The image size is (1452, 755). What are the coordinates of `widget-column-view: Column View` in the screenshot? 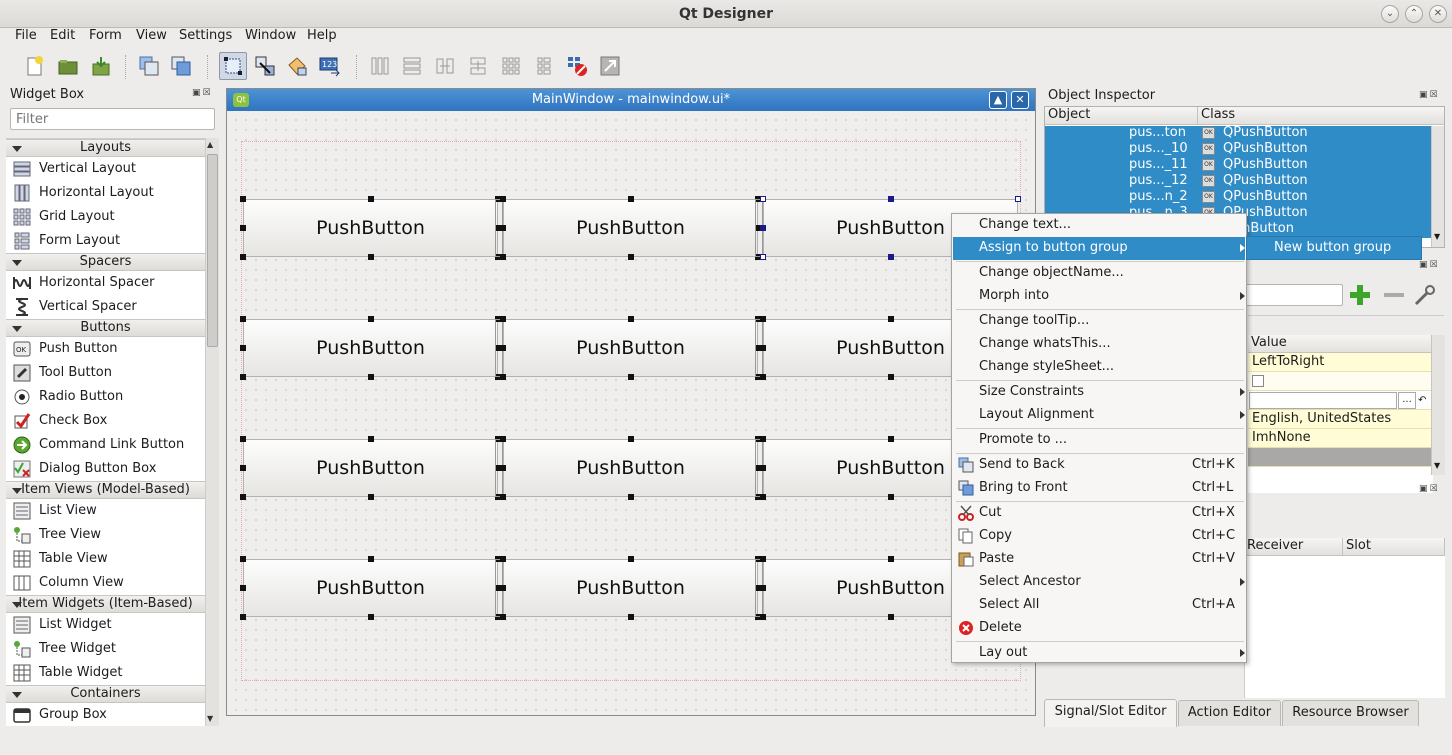 It's located at (105, 583).